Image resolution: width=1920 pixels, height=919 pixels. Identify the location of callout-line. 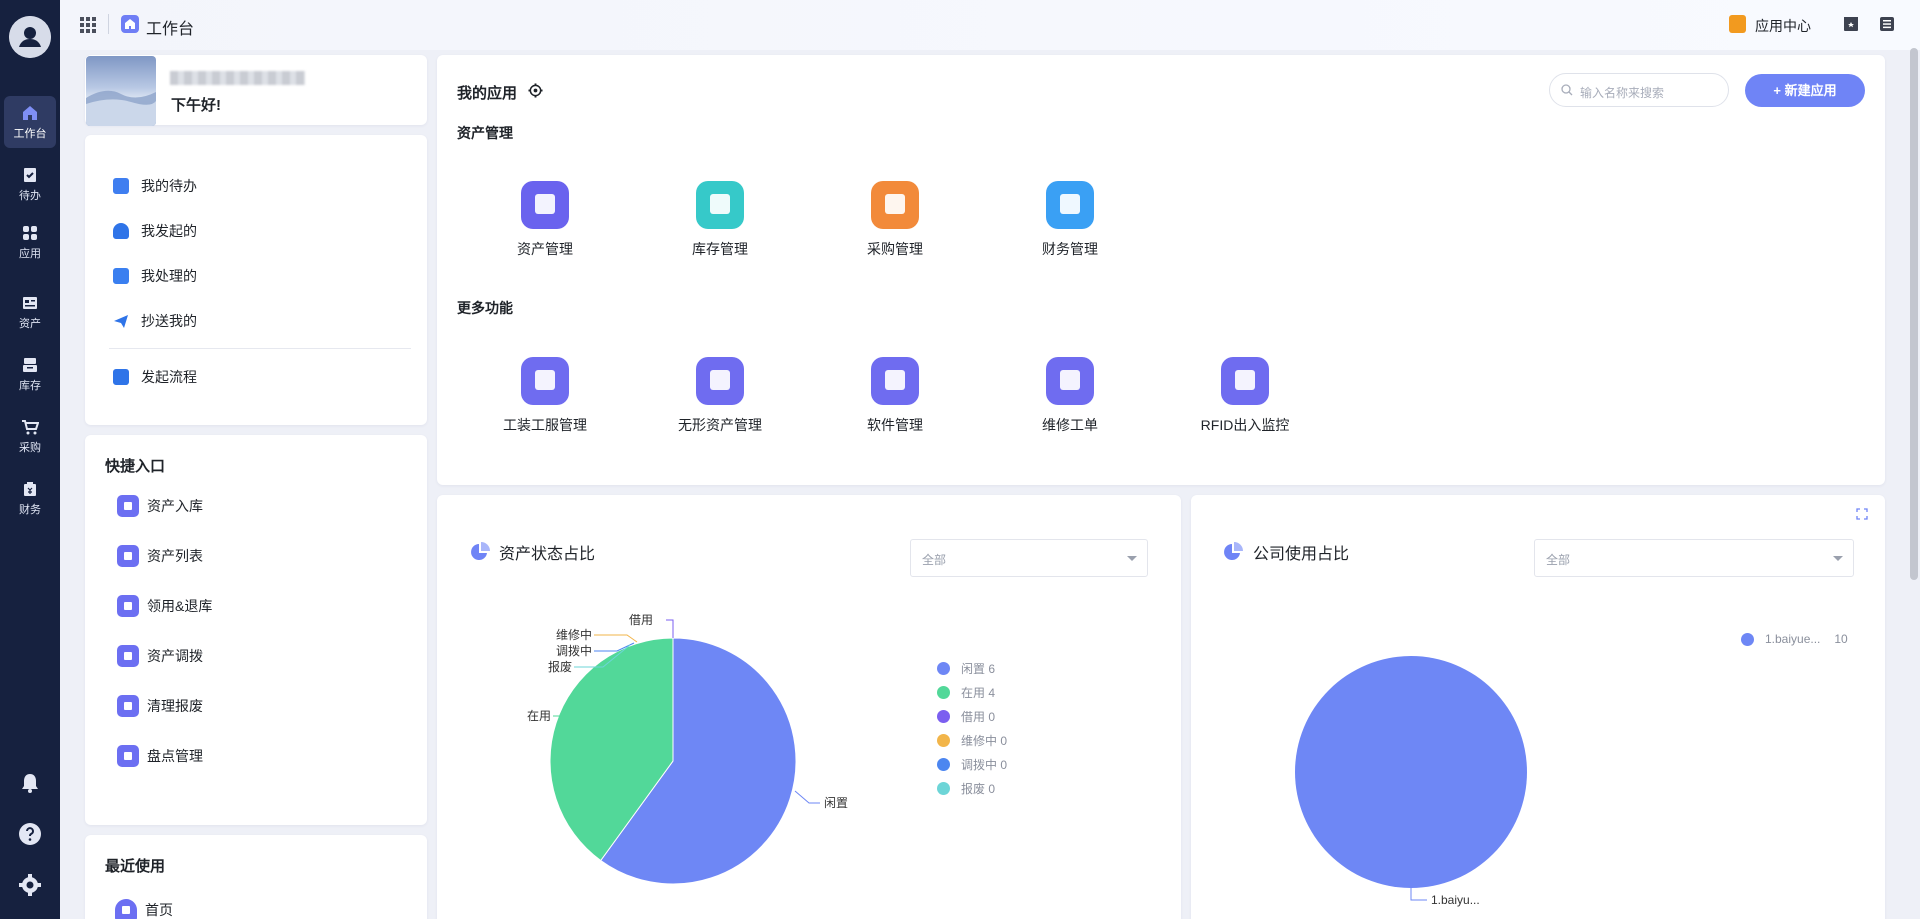
(670, 628).